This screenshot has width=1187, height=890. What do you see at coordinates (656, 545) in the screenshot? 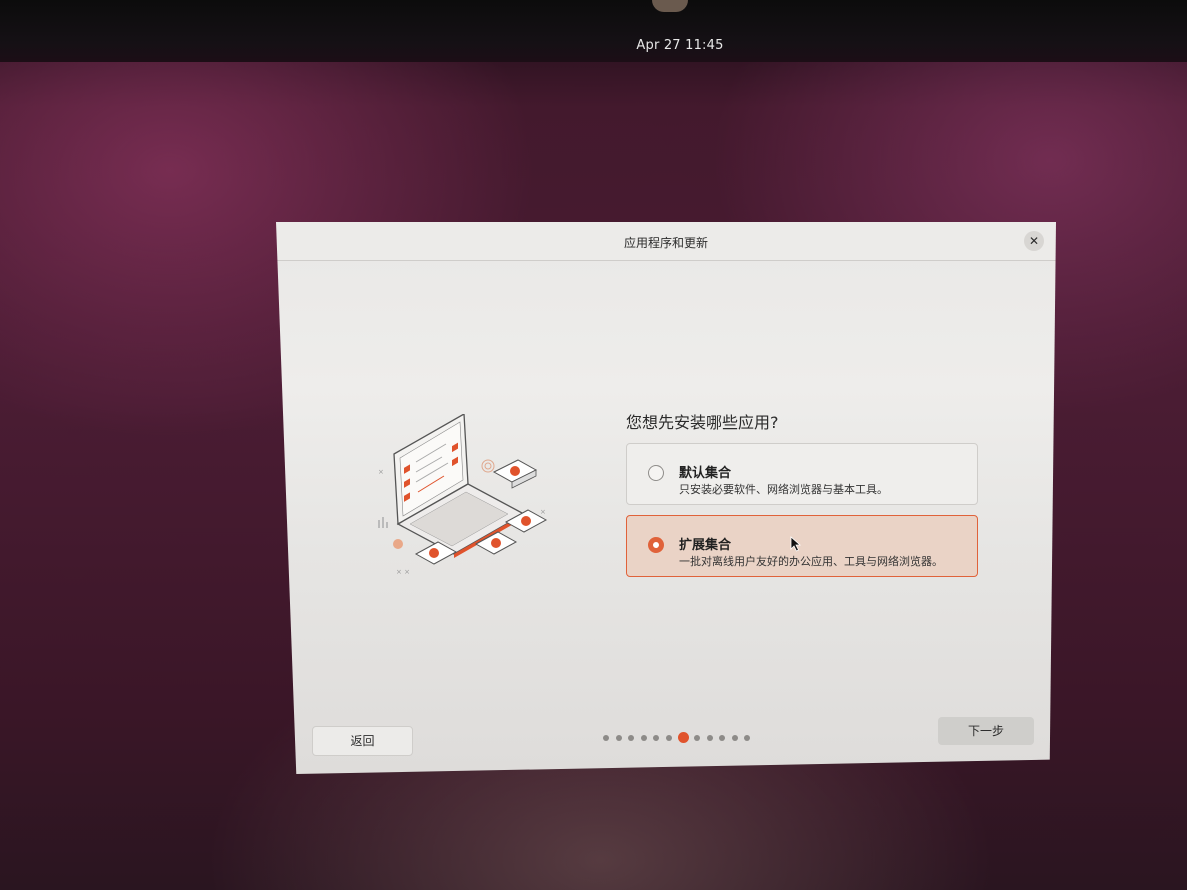
I see `radio-extended-collection` at bounding box center [656, 545].